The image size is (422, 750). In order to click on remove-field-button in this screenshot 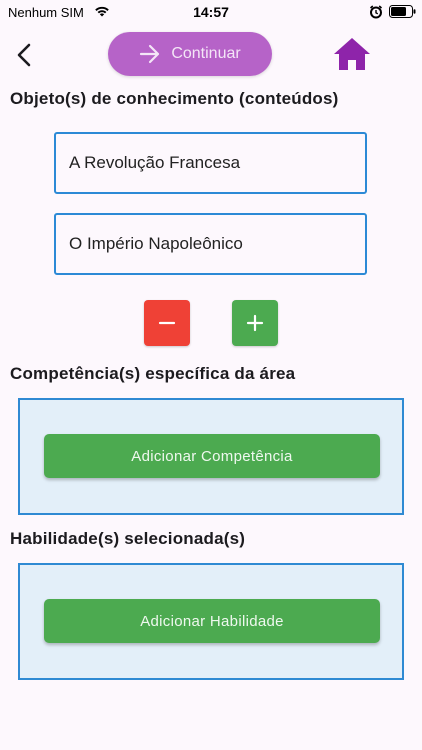, I will do `click(167, 323)`.